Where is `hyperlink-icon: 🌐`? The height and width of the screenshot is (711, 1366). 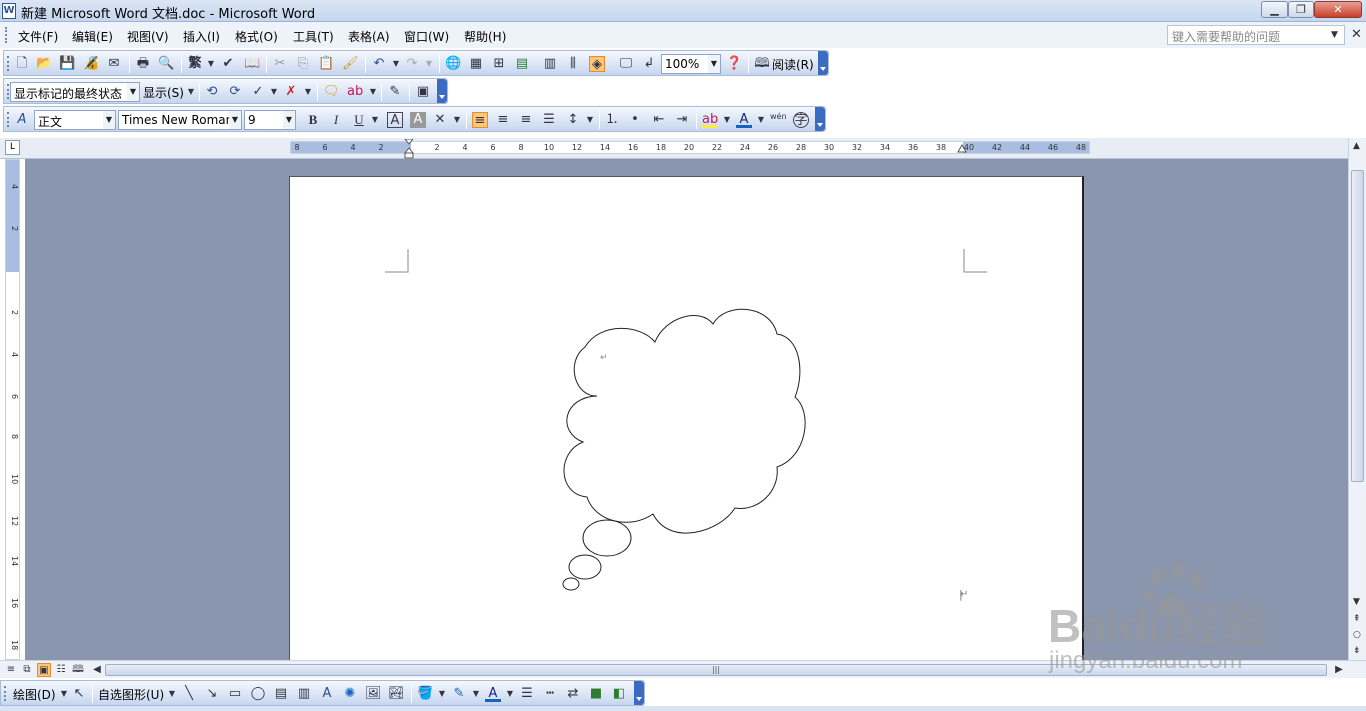
hyperlink-icon: 🌐 is located at coordinates (453, 64).